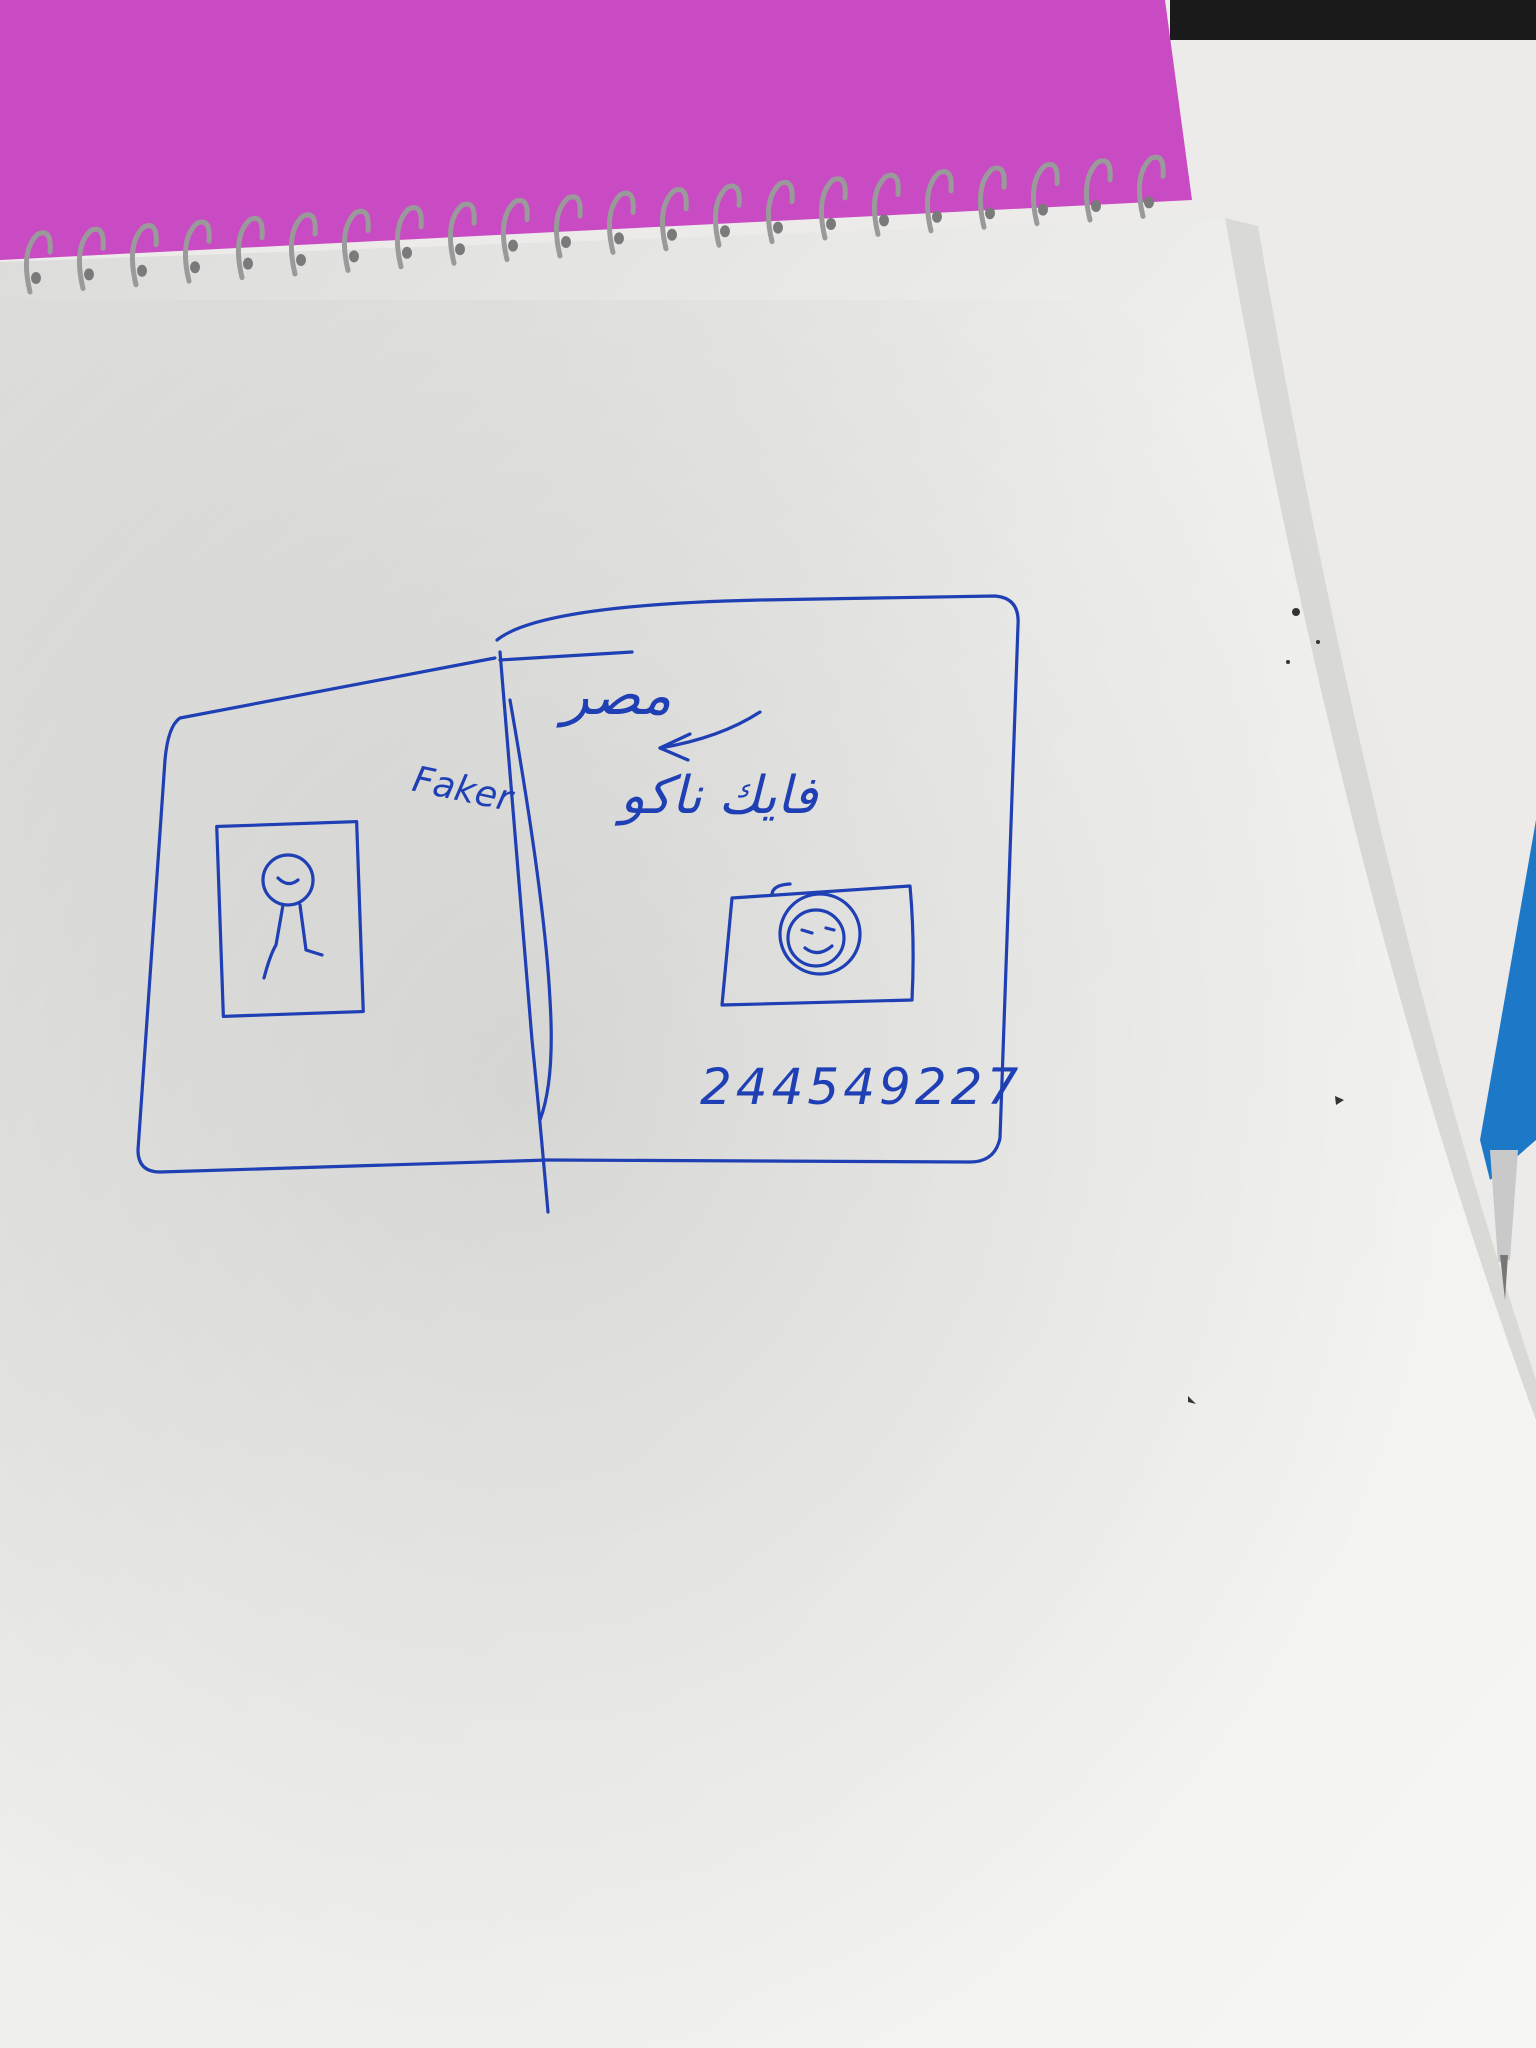 The height and width of the screenshot is (2048, 1536). I want to click on arabic-title-label: فايك ناكو, so click(719, 796).